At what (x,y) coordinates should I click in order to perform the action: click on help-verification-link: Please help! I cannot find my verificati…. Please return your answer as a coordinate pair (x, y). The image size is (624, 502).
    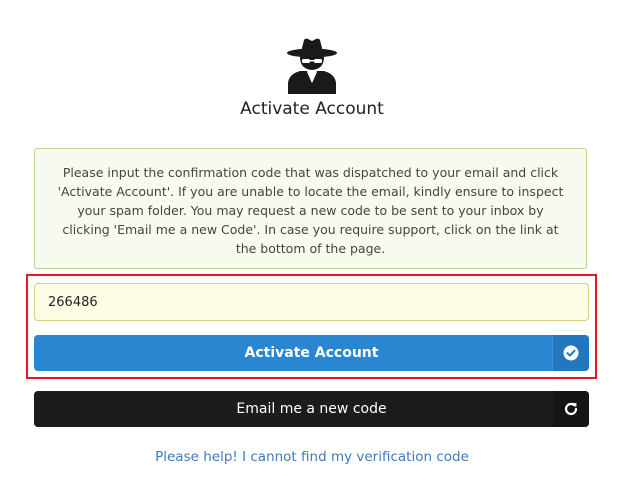
    Looking at the image, I should click on (312, 457).